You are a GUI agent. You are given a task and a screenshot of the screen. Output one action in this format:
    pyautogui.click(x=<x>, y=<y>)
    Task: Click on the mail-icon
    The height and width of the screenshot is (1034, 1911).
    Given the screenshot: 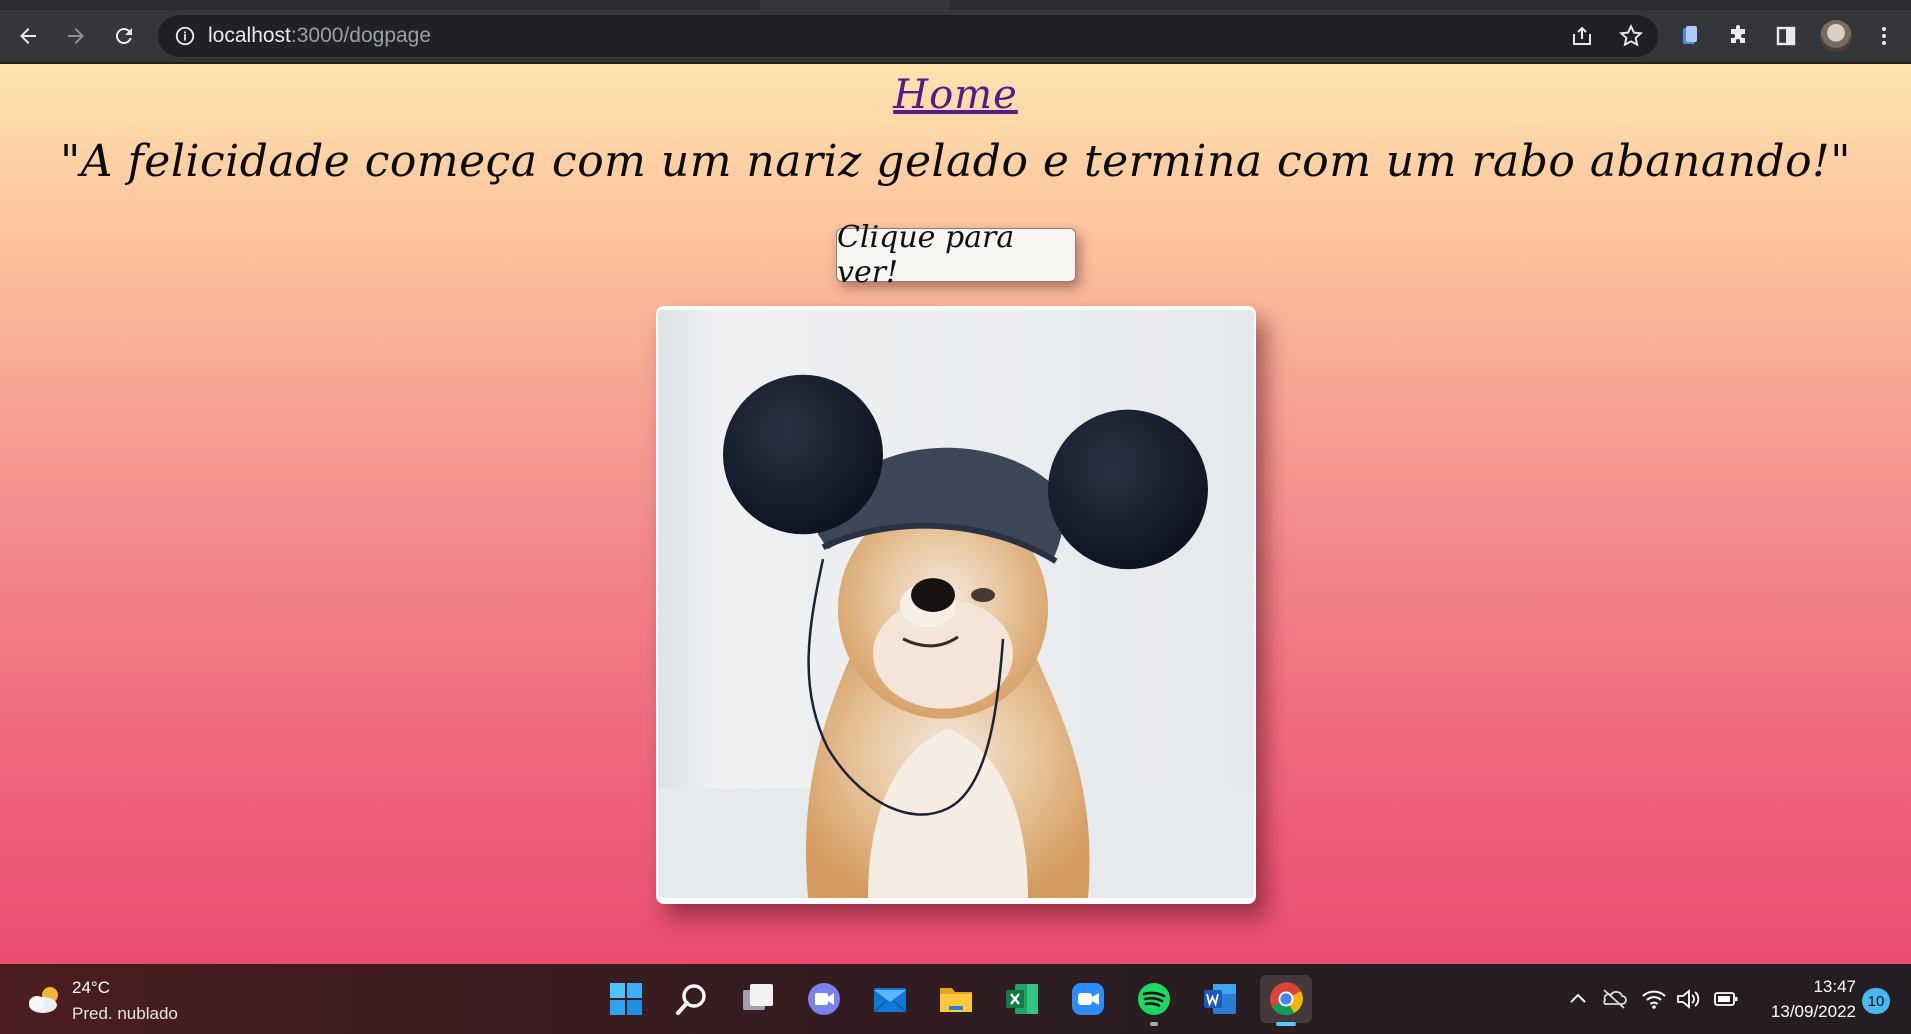 What is the action you would take?
    pyautogui.click(x=890, y=1000)
    